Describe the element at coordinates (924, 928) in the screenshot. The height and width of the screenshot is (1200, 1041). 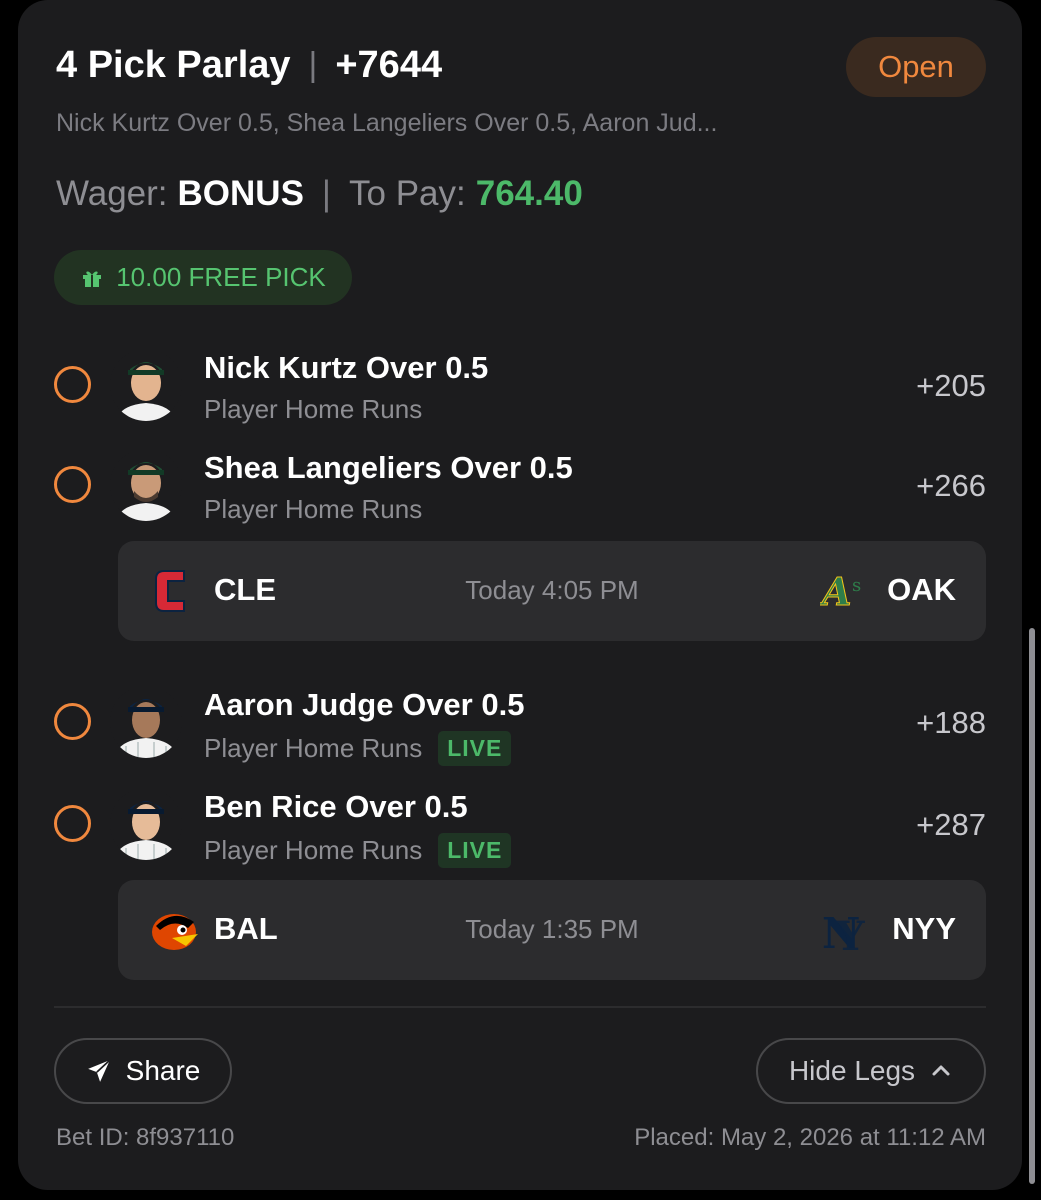
I see `home-team-abbr: NYY` at that location.